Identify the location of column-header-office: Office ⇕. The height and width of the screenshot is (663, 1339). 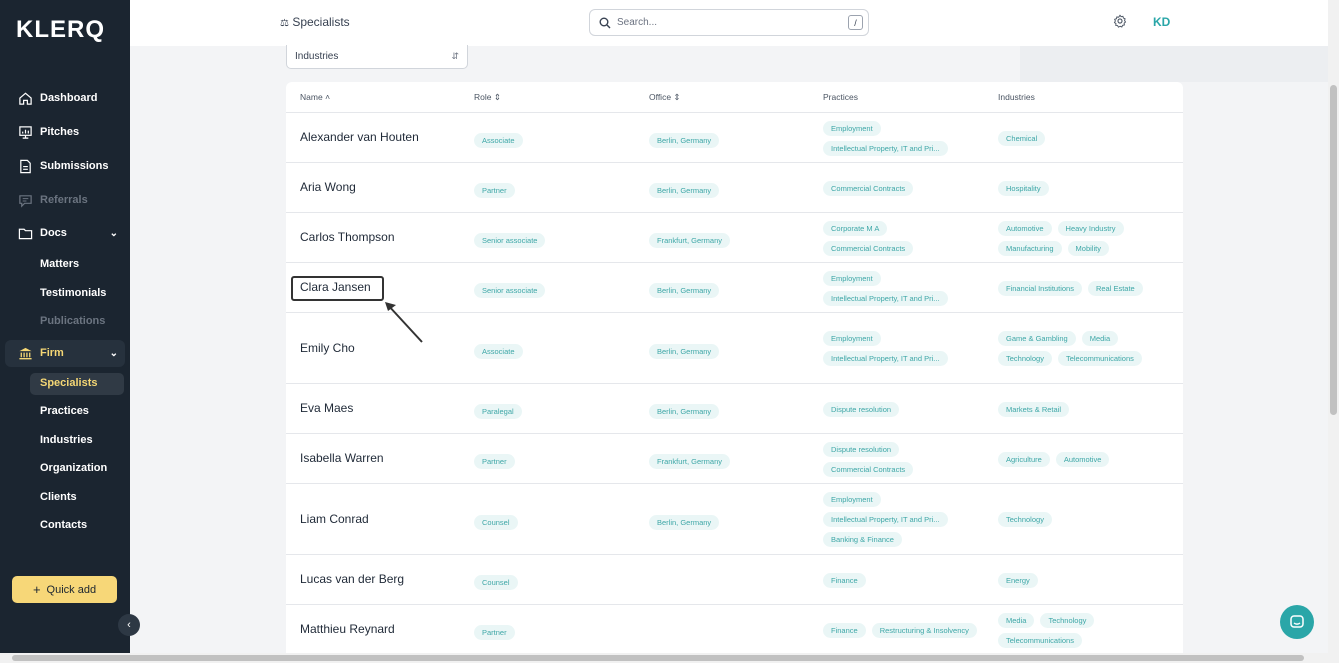
(665, 97).